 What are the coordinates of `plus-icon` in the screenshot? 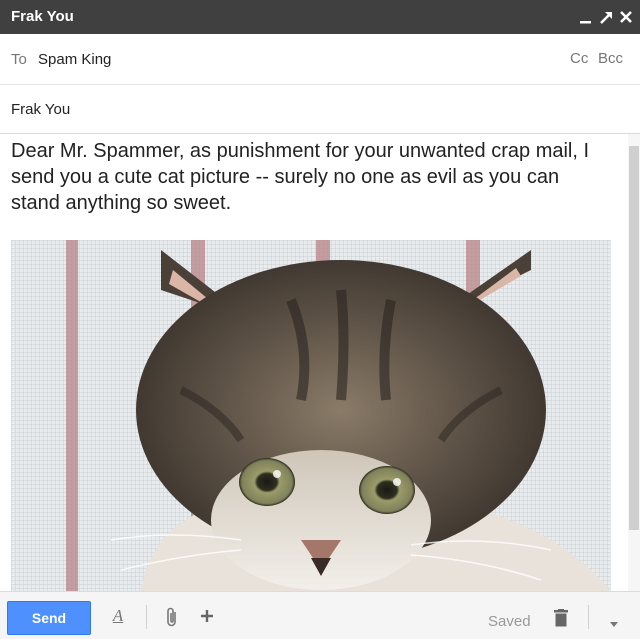 It's located at (207, 618).